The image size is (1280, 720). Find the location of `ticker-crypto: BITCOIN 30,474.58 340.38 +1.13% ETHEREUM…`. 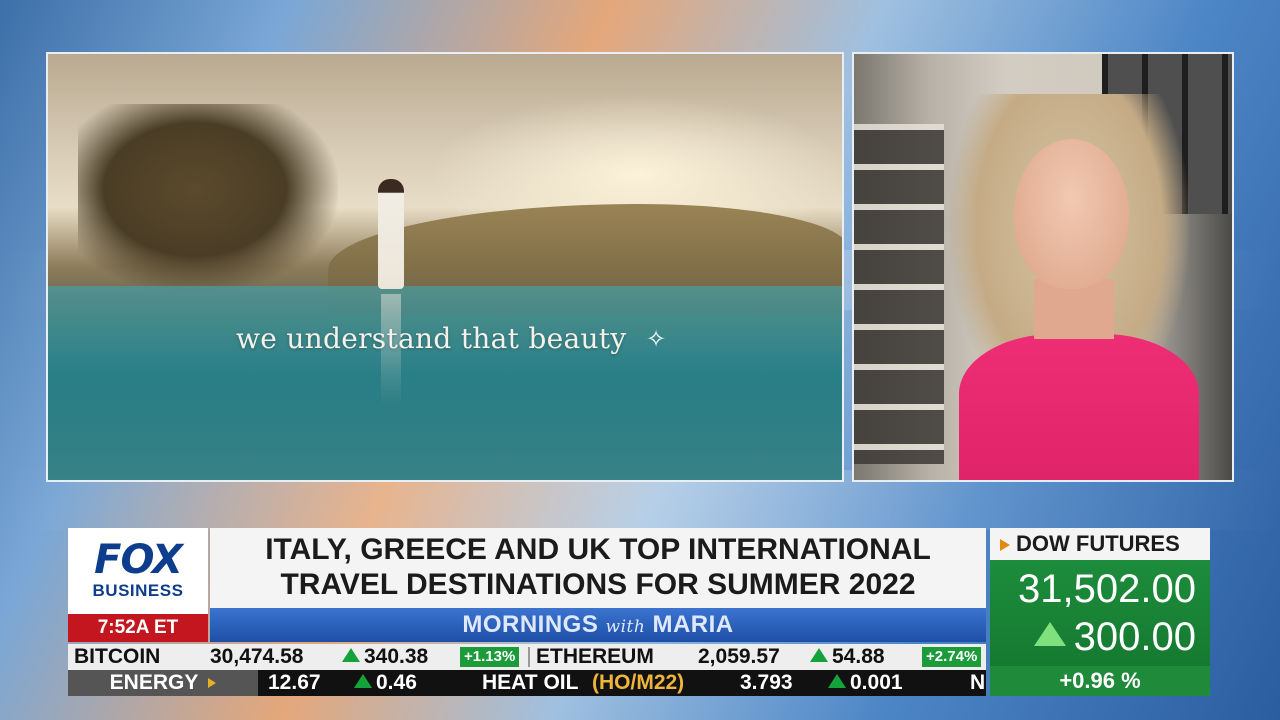

ticker-crypto: BITCOIN 30,474.58 340.38 +1.13% ETHEREUM… is located at coordinates (527, 657).